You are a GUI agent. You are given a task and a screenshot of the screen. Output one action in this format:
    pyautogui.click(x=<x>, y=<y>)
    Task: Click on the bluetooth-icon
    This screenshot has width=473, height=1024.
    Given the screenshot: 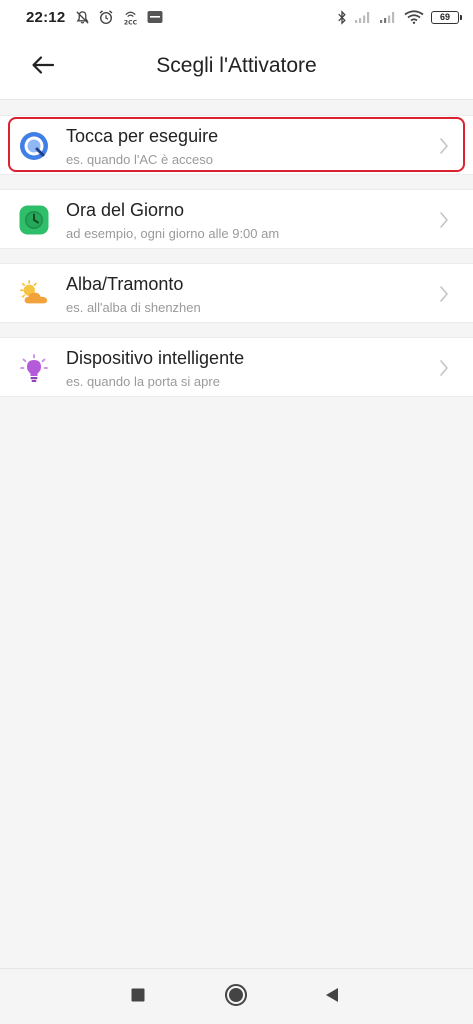 What is the action you would take?
    pyautogui.click(x=342, y=17)
    